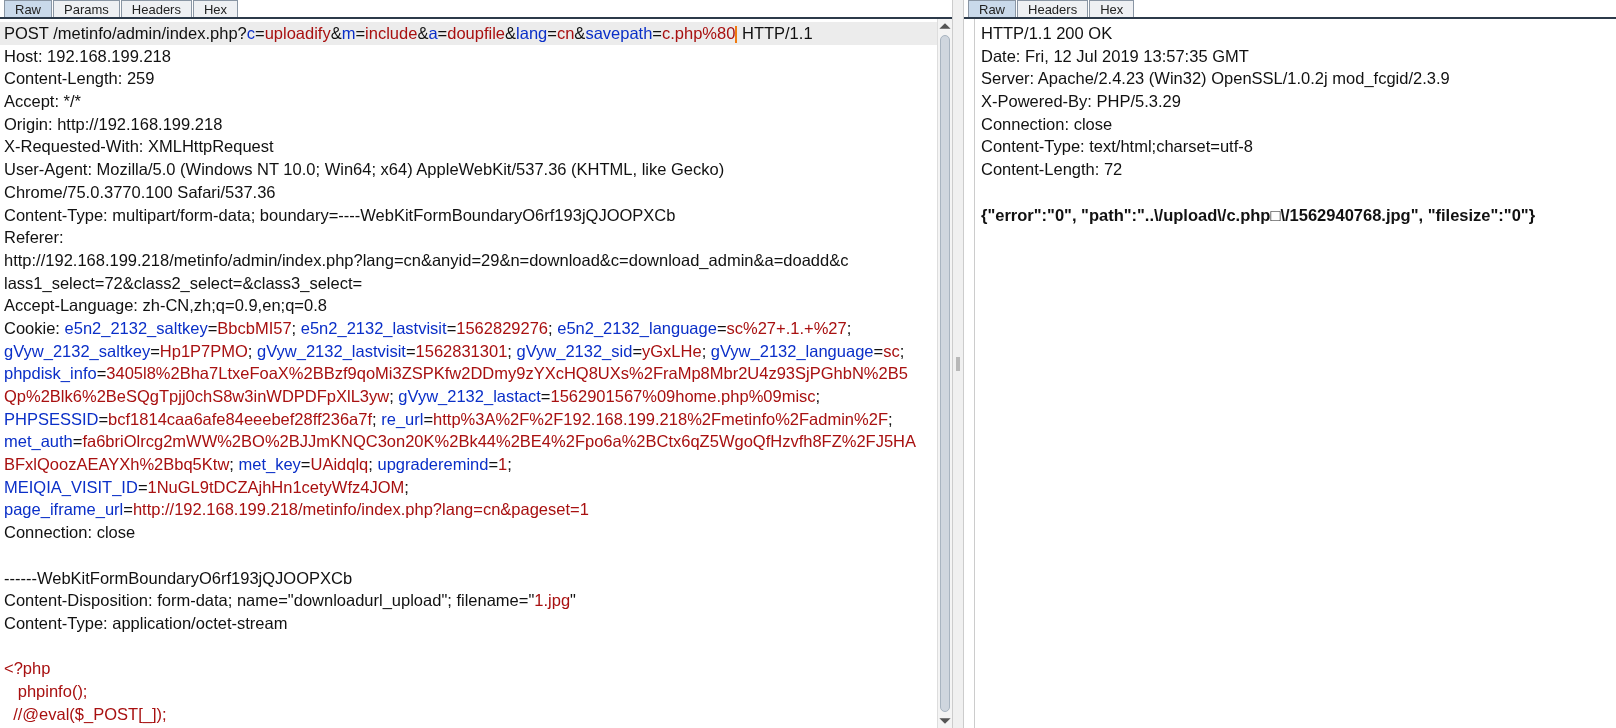 This screenshot has height=728, width=1616. Describe the element at coordinates (34, 238) in the screenshot. I see `code-line: Referer:` at that location.